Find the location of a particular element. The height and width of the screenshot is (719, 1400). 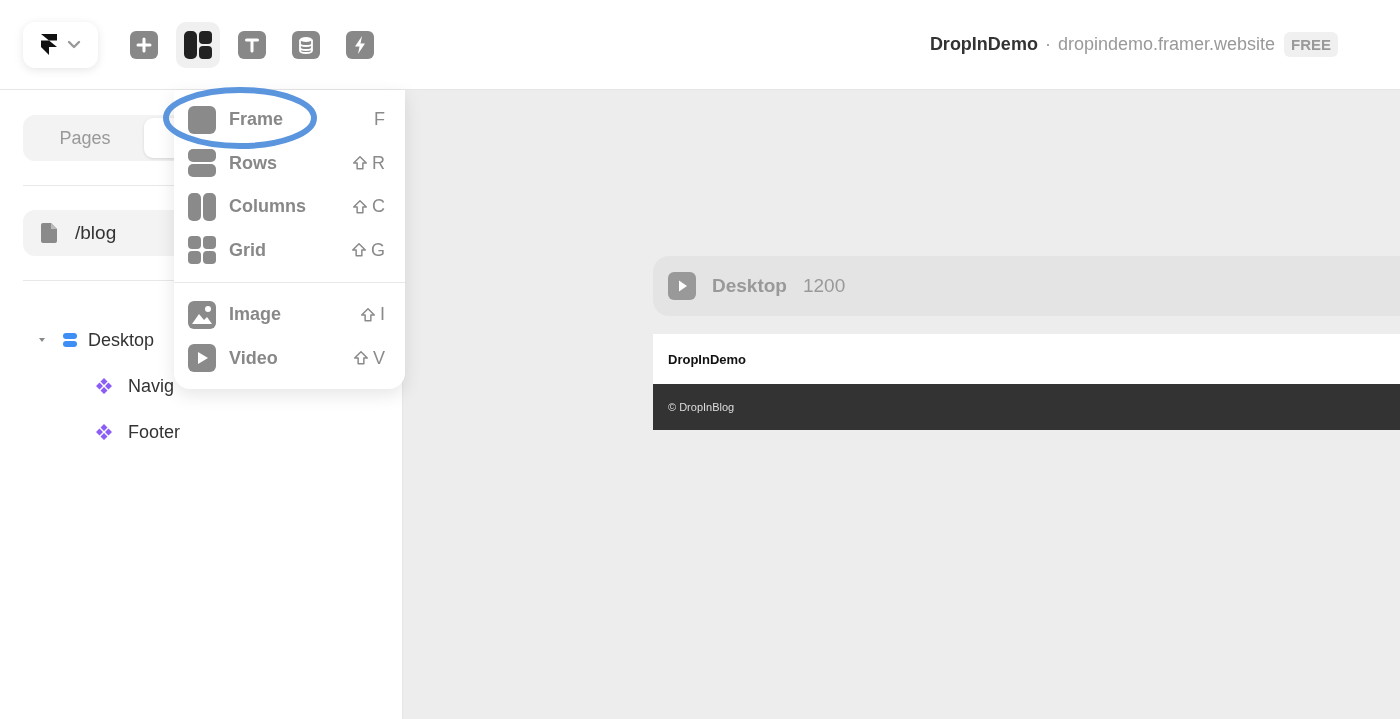

site-url: dropindemo.framer.website is located at coordinates (1166, 44).